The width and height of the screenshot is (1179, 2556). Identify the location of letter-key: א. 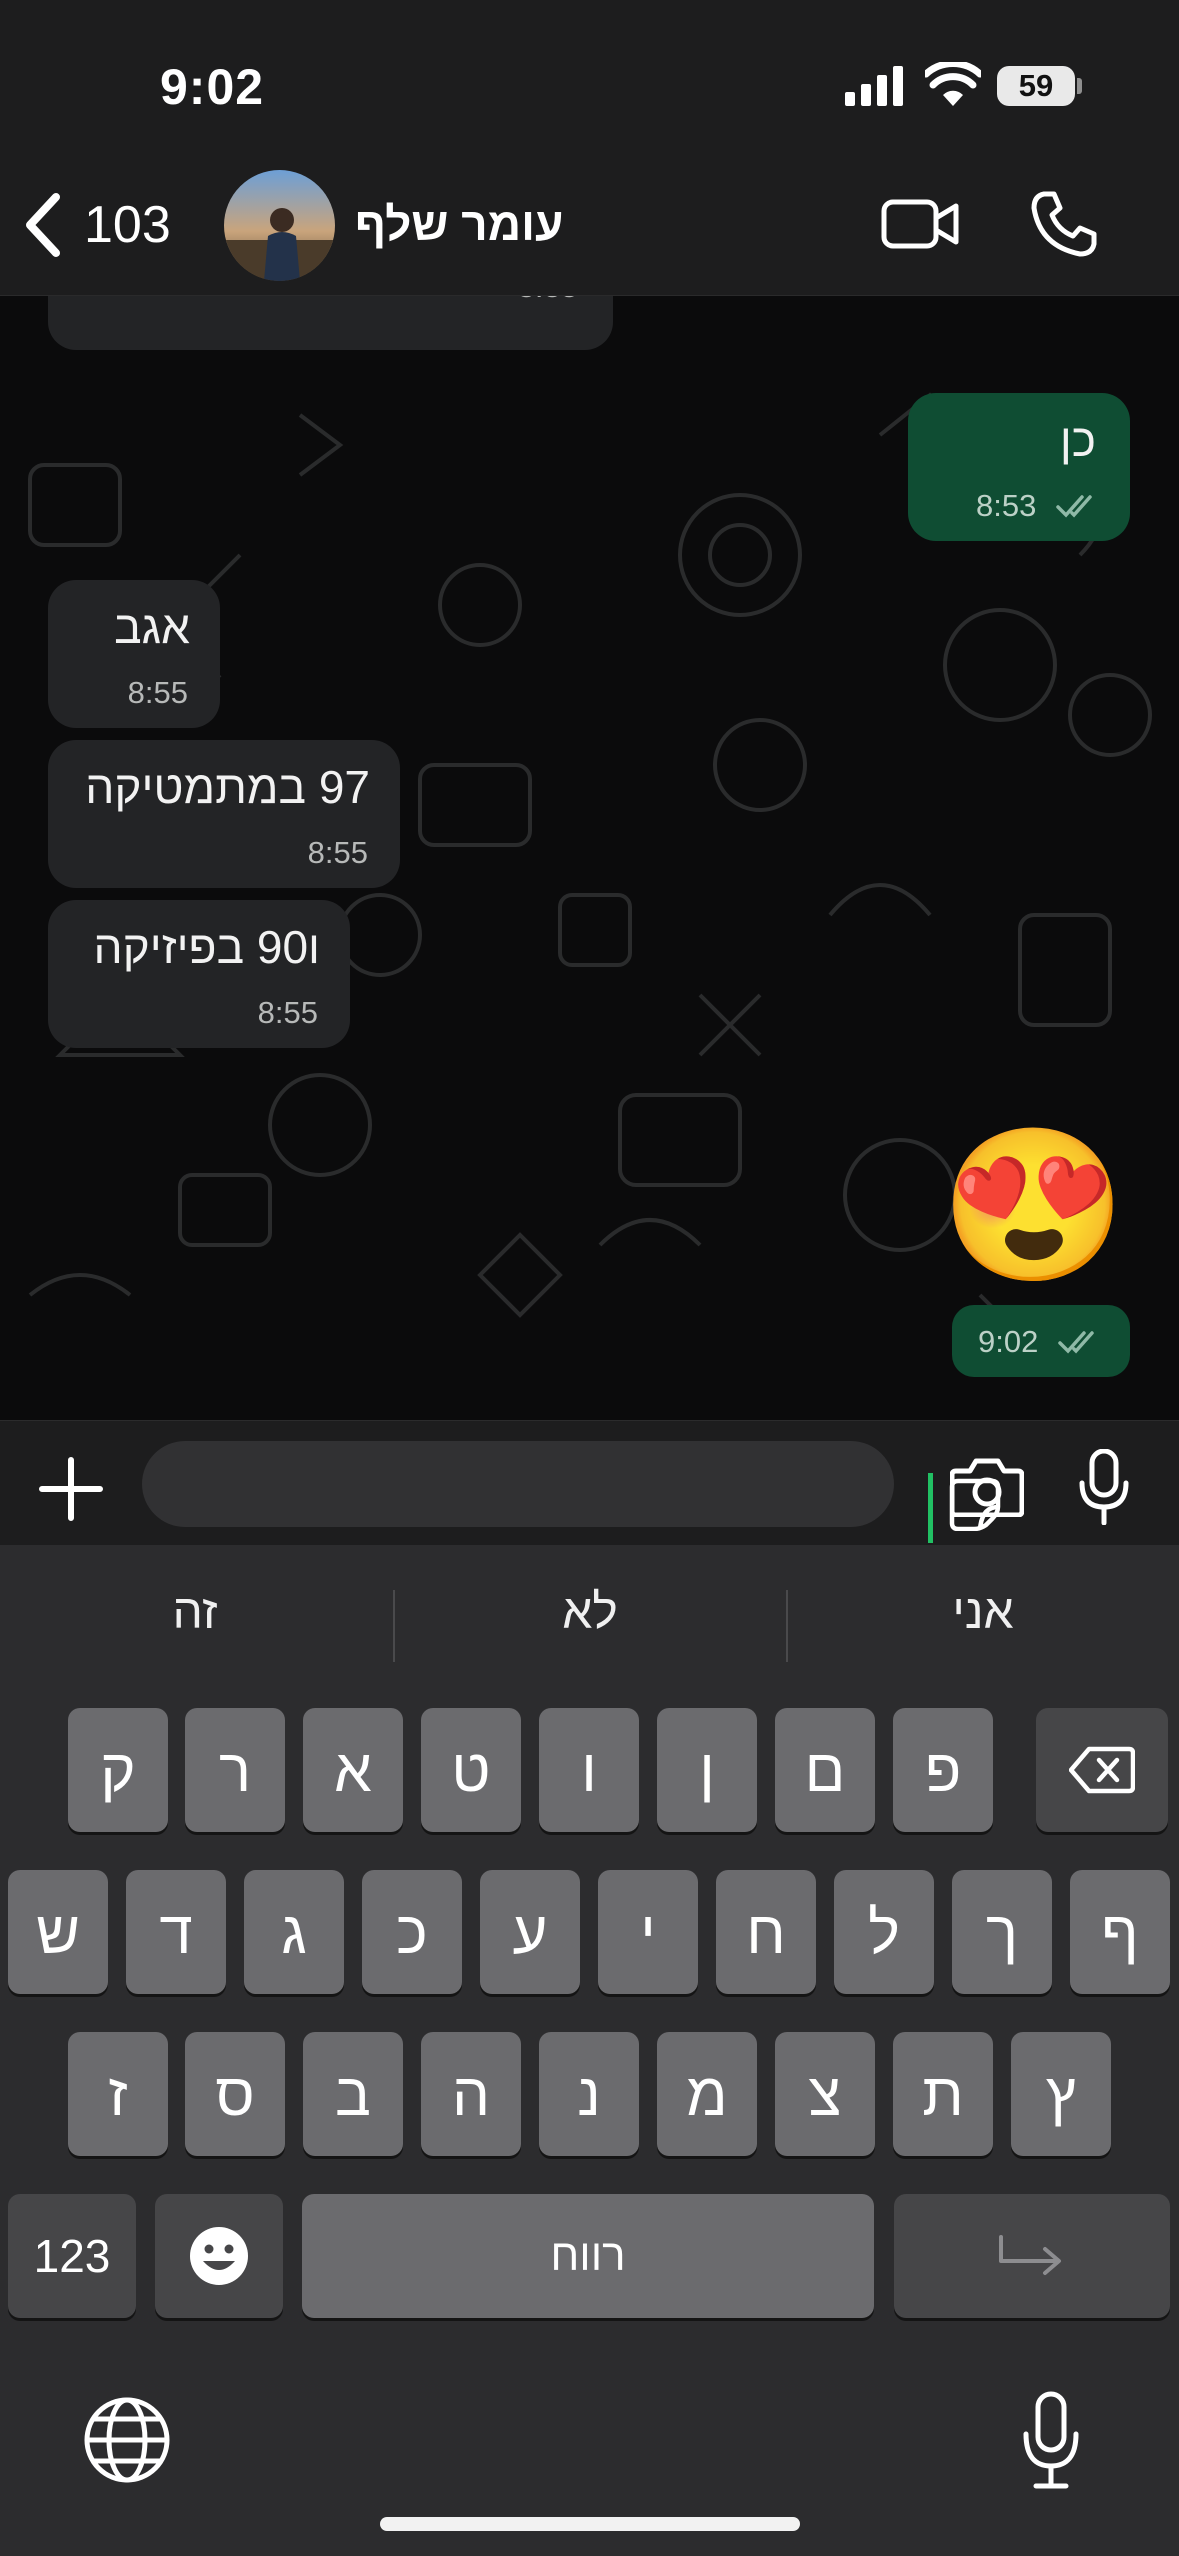
(353, 1770).